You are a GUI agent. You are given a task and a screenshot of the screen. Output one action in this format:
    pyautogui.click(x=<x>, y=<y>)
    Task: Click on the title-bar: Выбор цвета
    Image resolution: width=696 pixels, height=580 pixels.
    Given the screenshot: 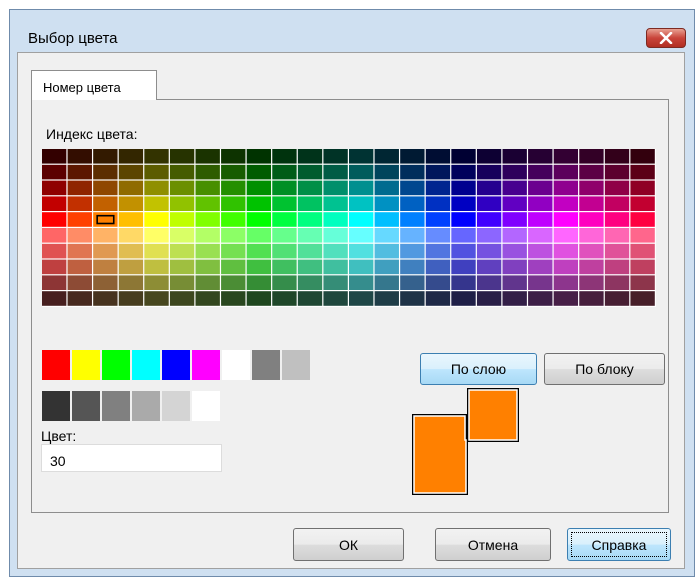 What is the action you would take?
    pyautogui.click(x=352, y=29)
    